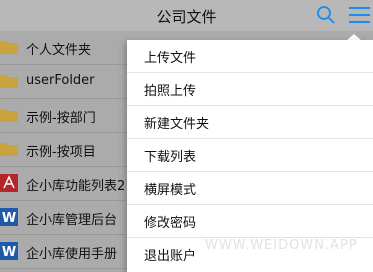  Describe the element at coordinates (76, 186) in the screenshot. I see `file-name: 企小库功能列表2` at that location.